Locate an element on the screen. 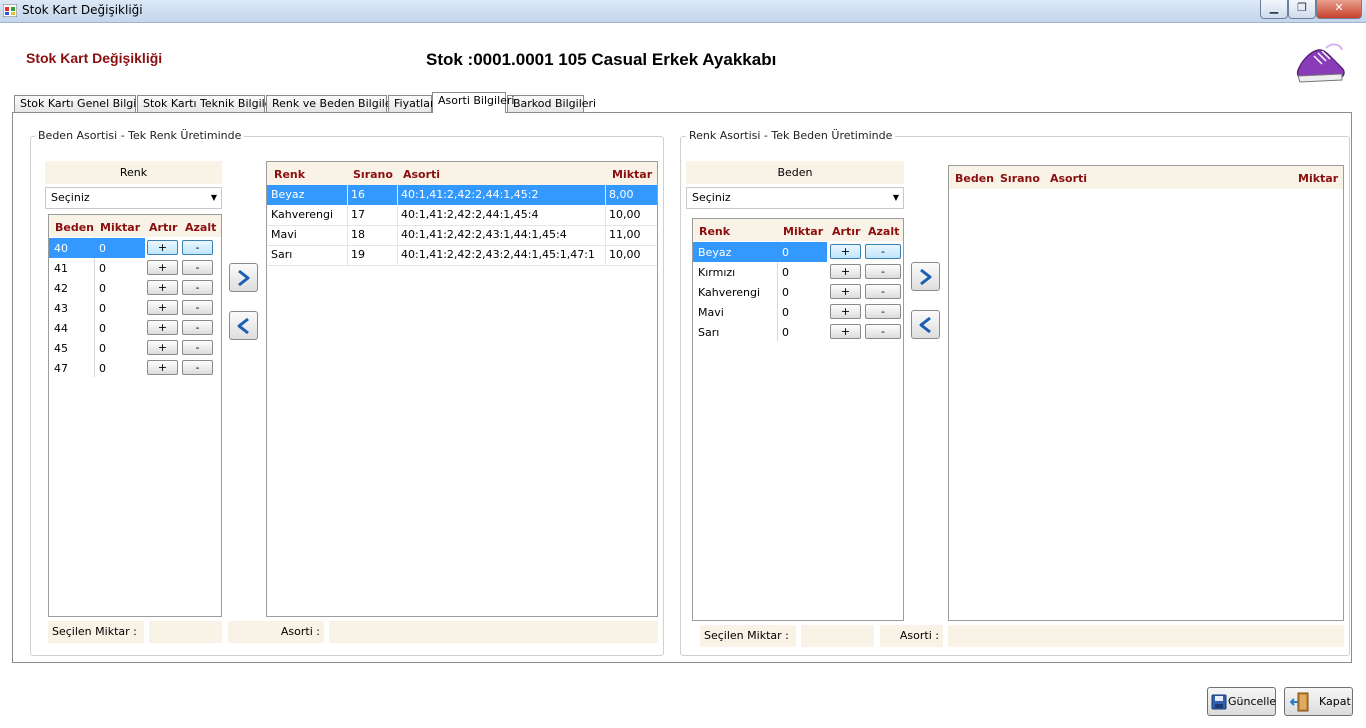  table-row: 40 0 + - is located at coordinates (135, 248).